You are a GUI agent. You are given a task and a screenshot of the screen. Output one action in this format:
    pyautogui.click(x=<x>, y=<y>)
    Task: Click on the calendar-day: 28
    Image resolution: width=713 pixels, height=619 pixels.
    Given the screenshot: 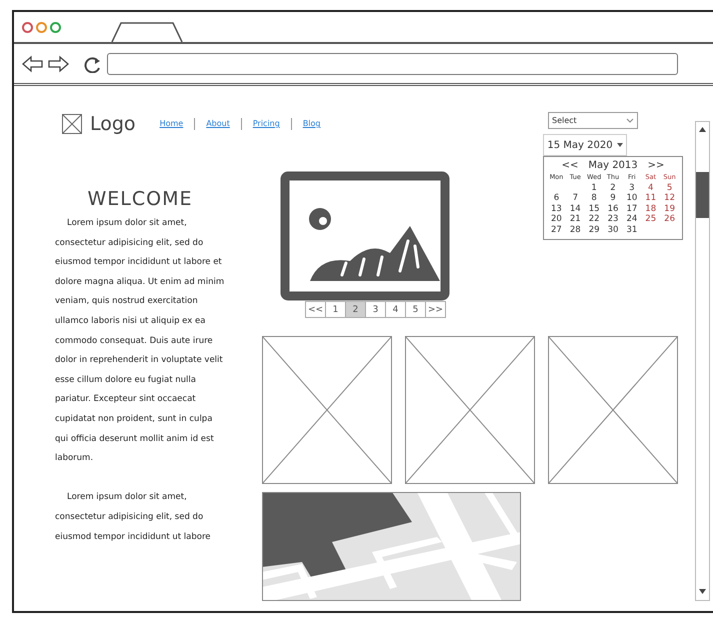 What is the action you would take?
    pyautogui.click(x=575, y=229)
    